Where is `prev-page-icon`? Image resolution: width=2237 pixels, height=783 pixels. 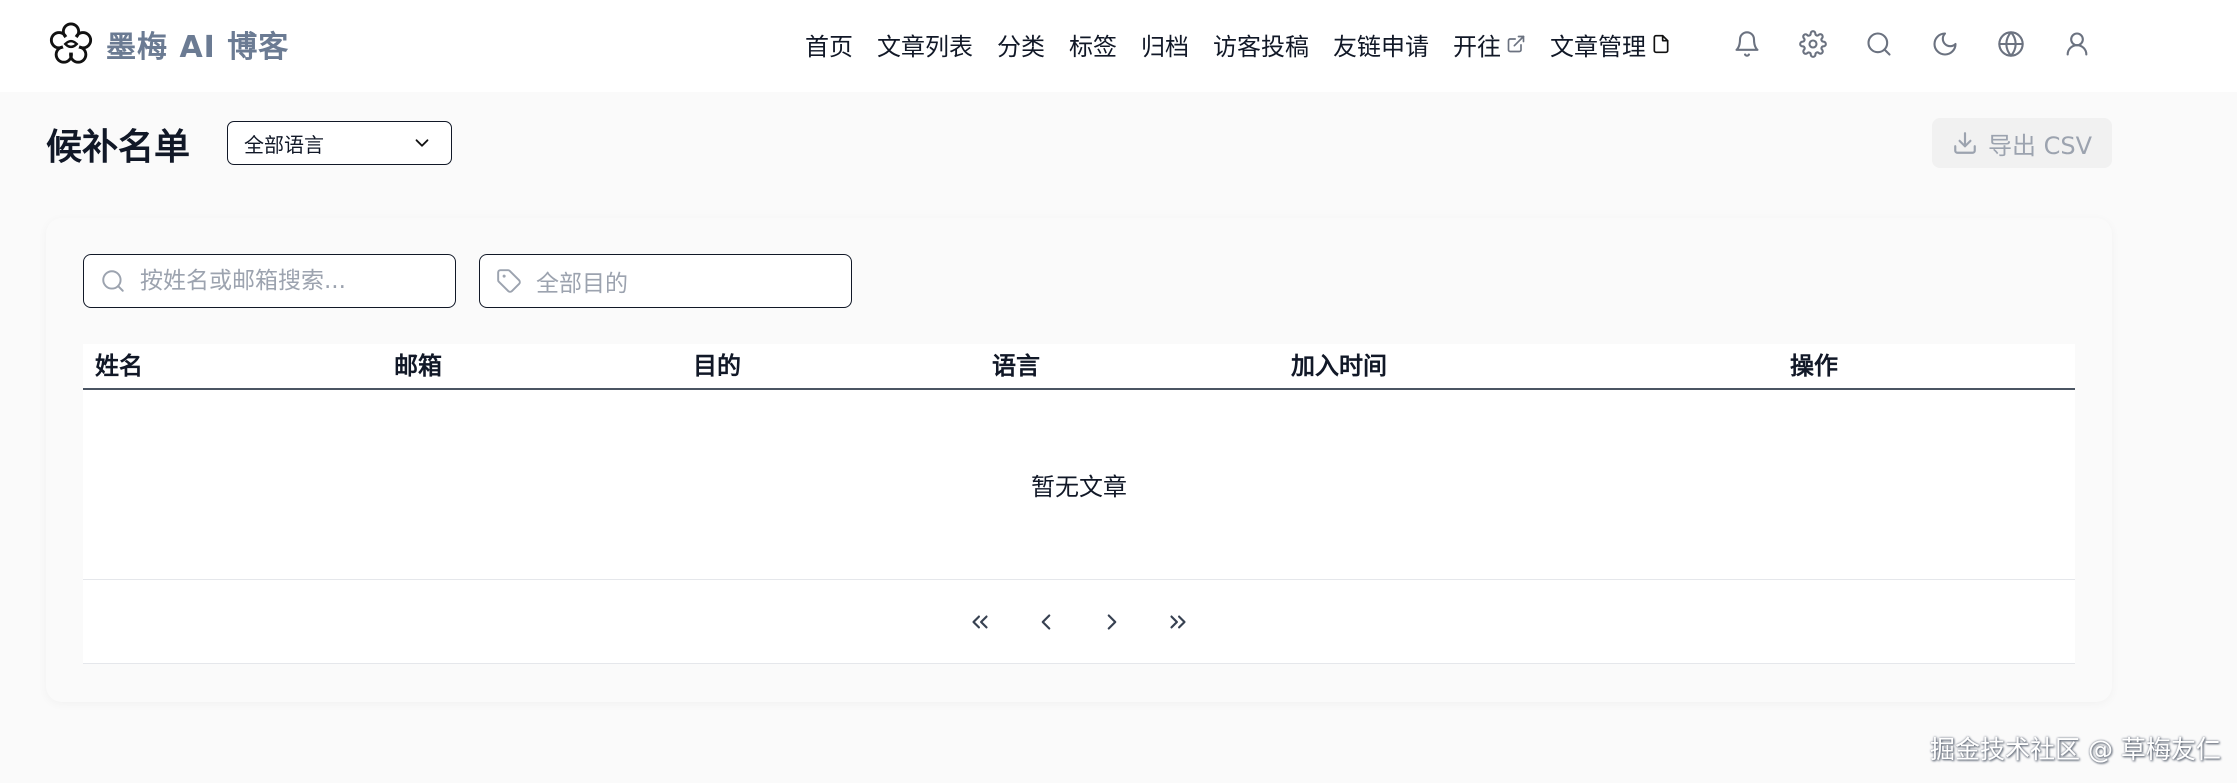
prev-page-icon is located at coordinates (1046, 622).